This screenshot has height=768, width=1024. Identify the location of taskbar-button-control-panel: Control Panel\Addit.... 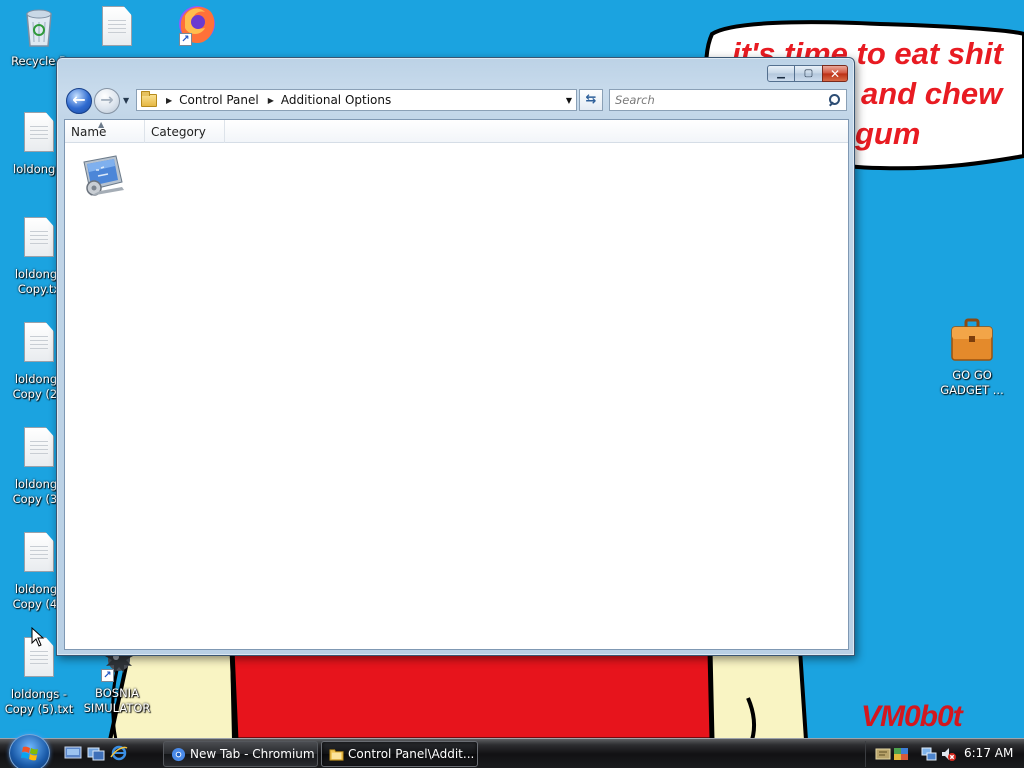
(399, 754).